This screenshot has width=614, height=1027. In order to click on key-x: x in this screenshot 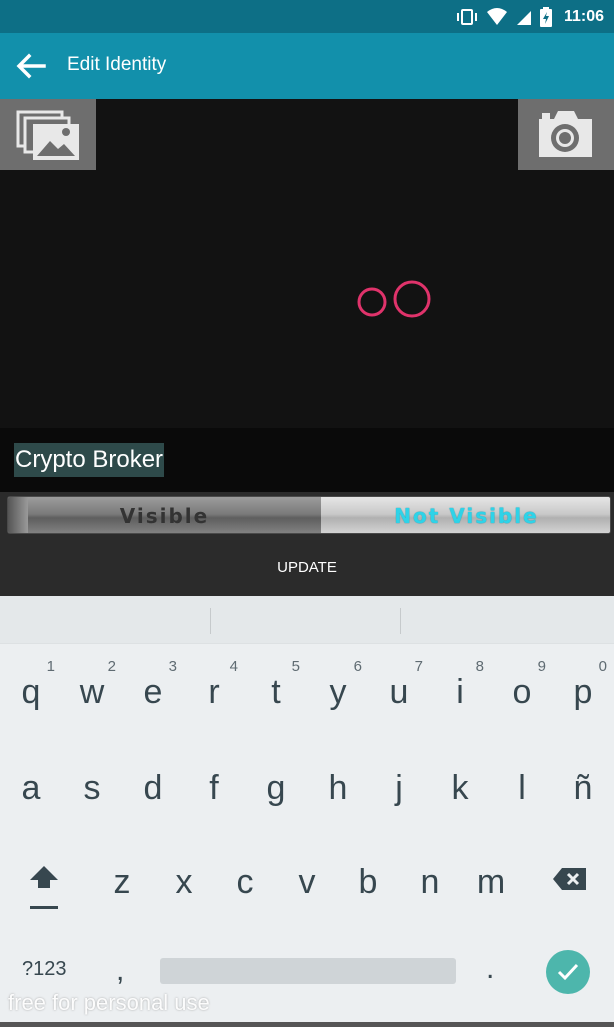, I will do `click(184, 880)`.